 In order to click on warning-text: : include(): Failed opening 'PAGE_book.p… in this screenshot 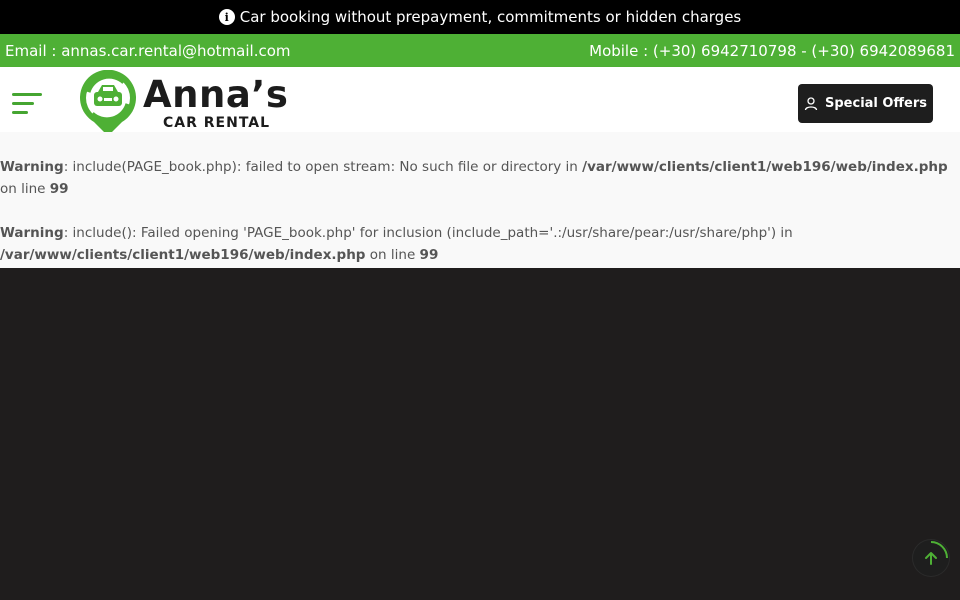, I will do `click(428, 233)`.